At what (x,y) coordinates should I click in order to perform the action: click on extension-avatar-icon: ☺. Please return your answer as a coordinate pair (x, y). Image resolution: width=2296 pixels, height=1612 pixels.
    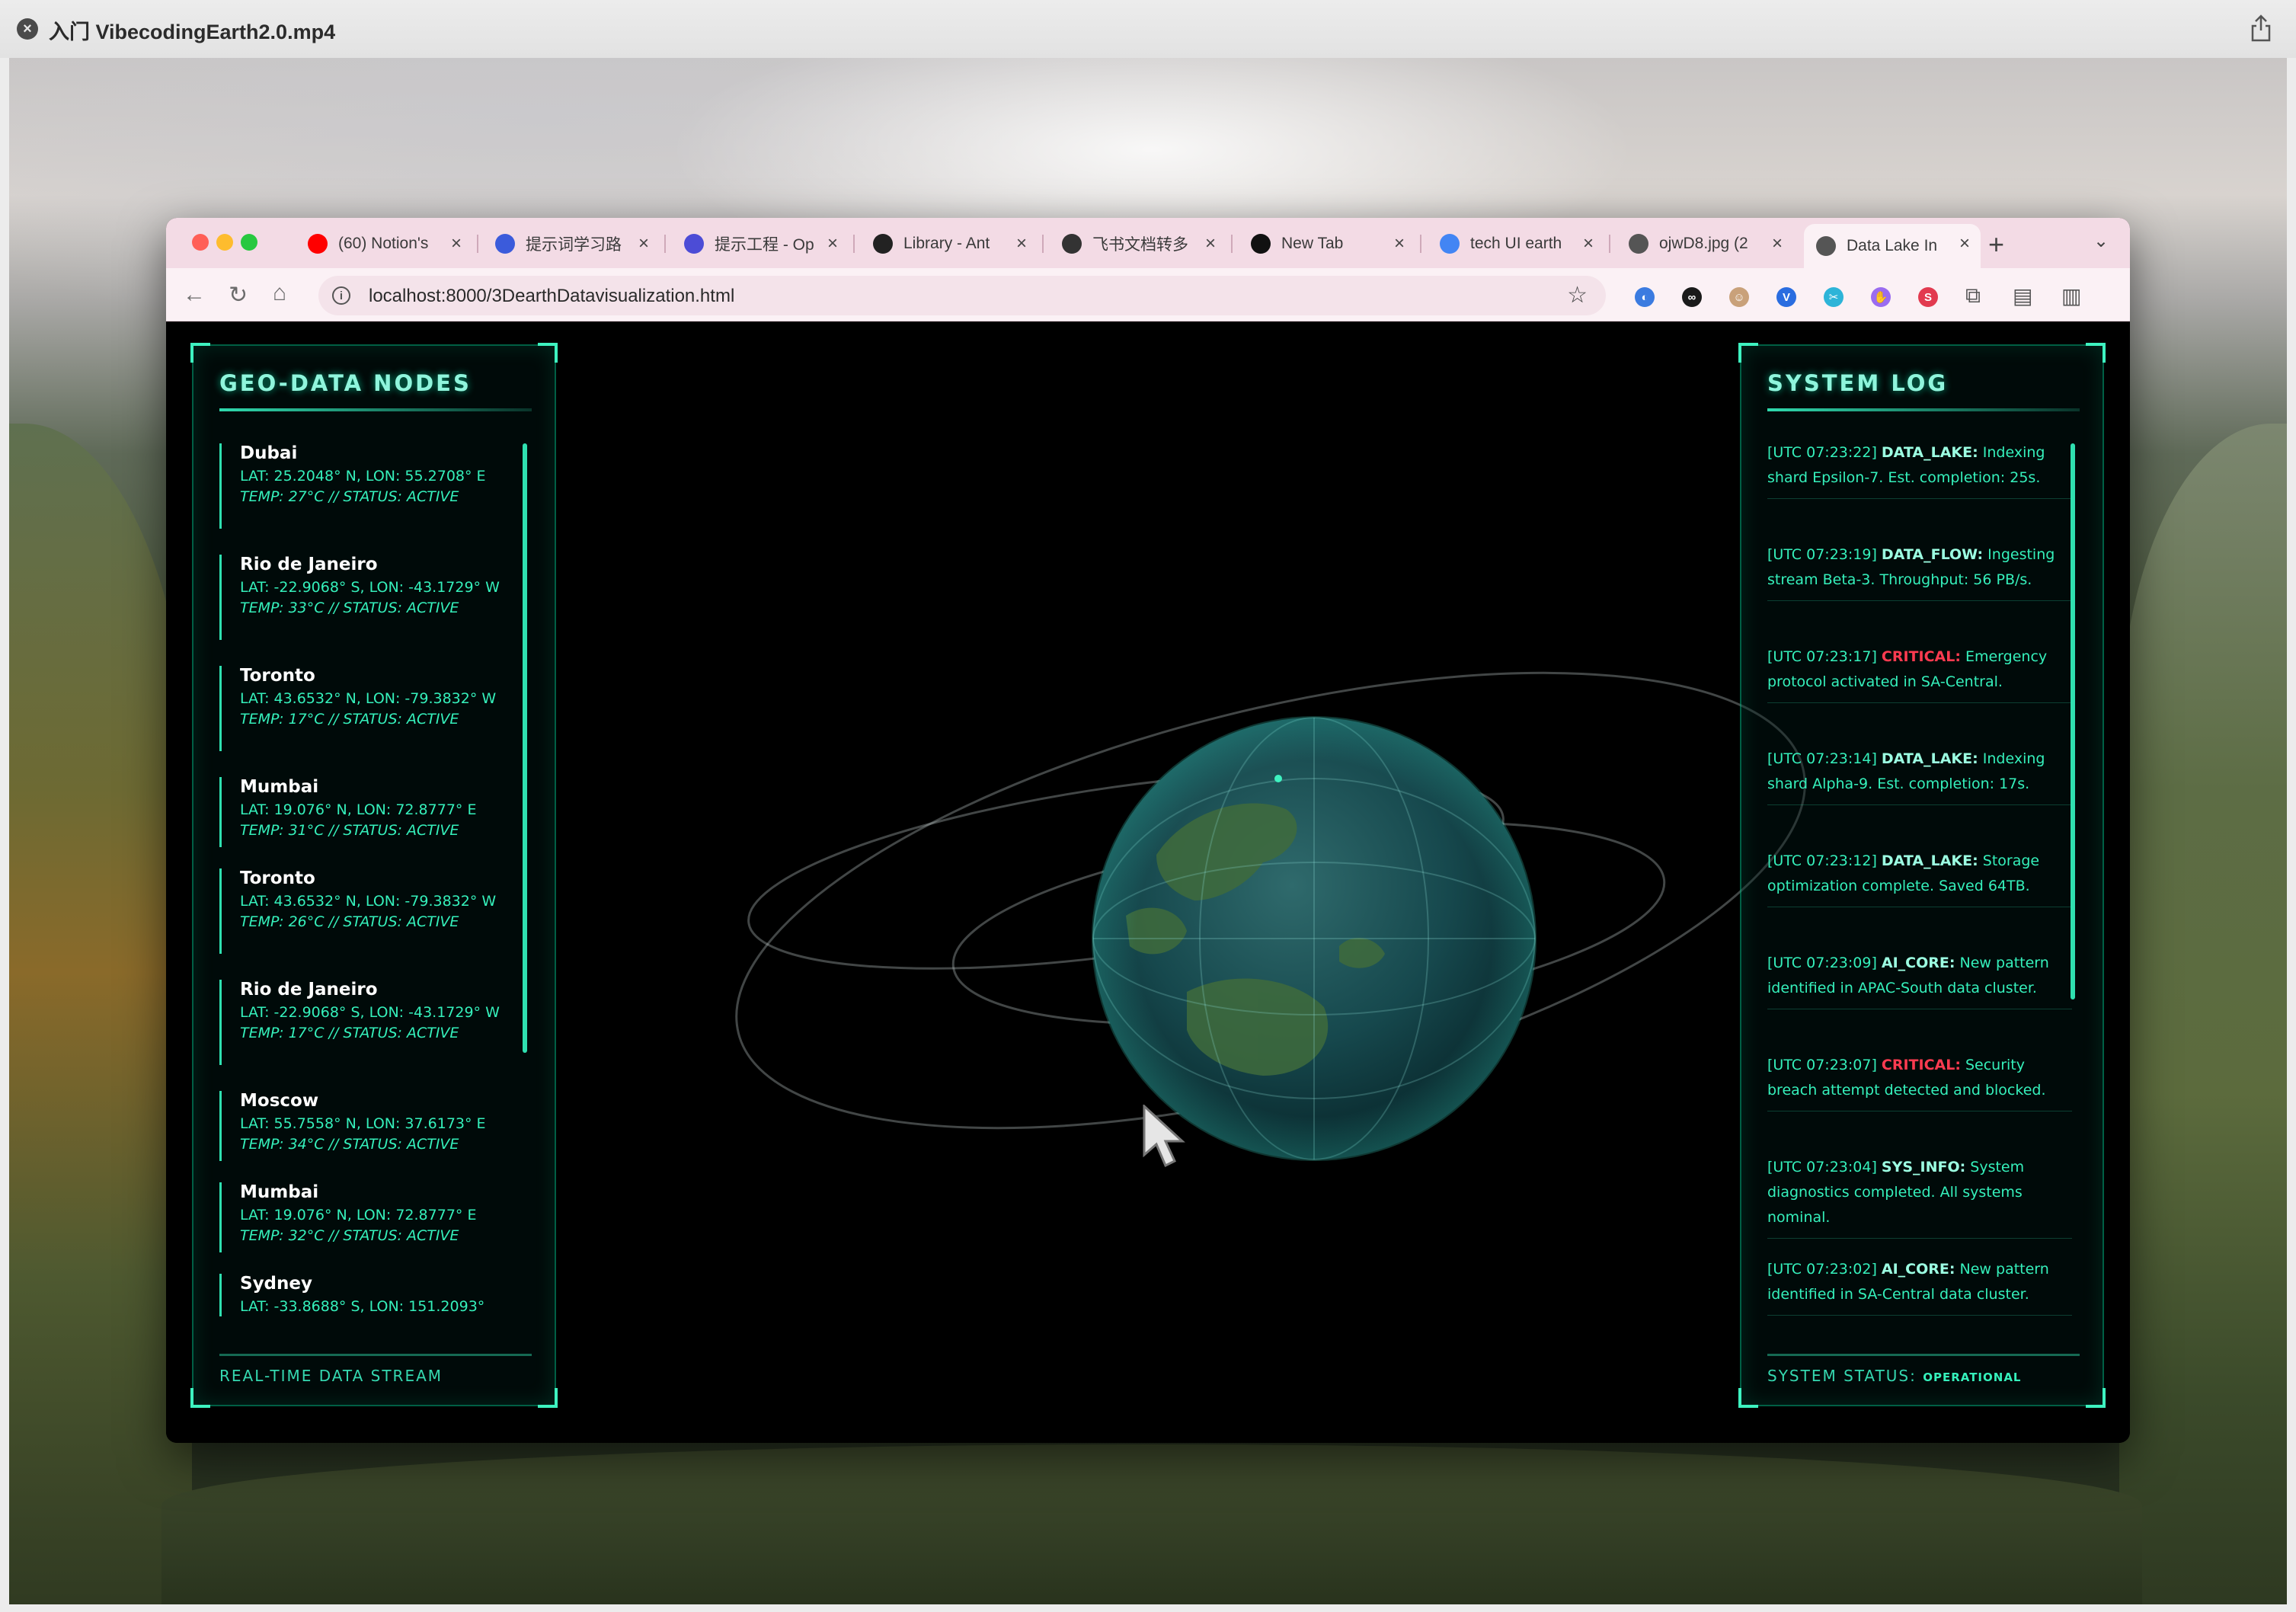
    Looking at the image, I should click on (1739, 297).